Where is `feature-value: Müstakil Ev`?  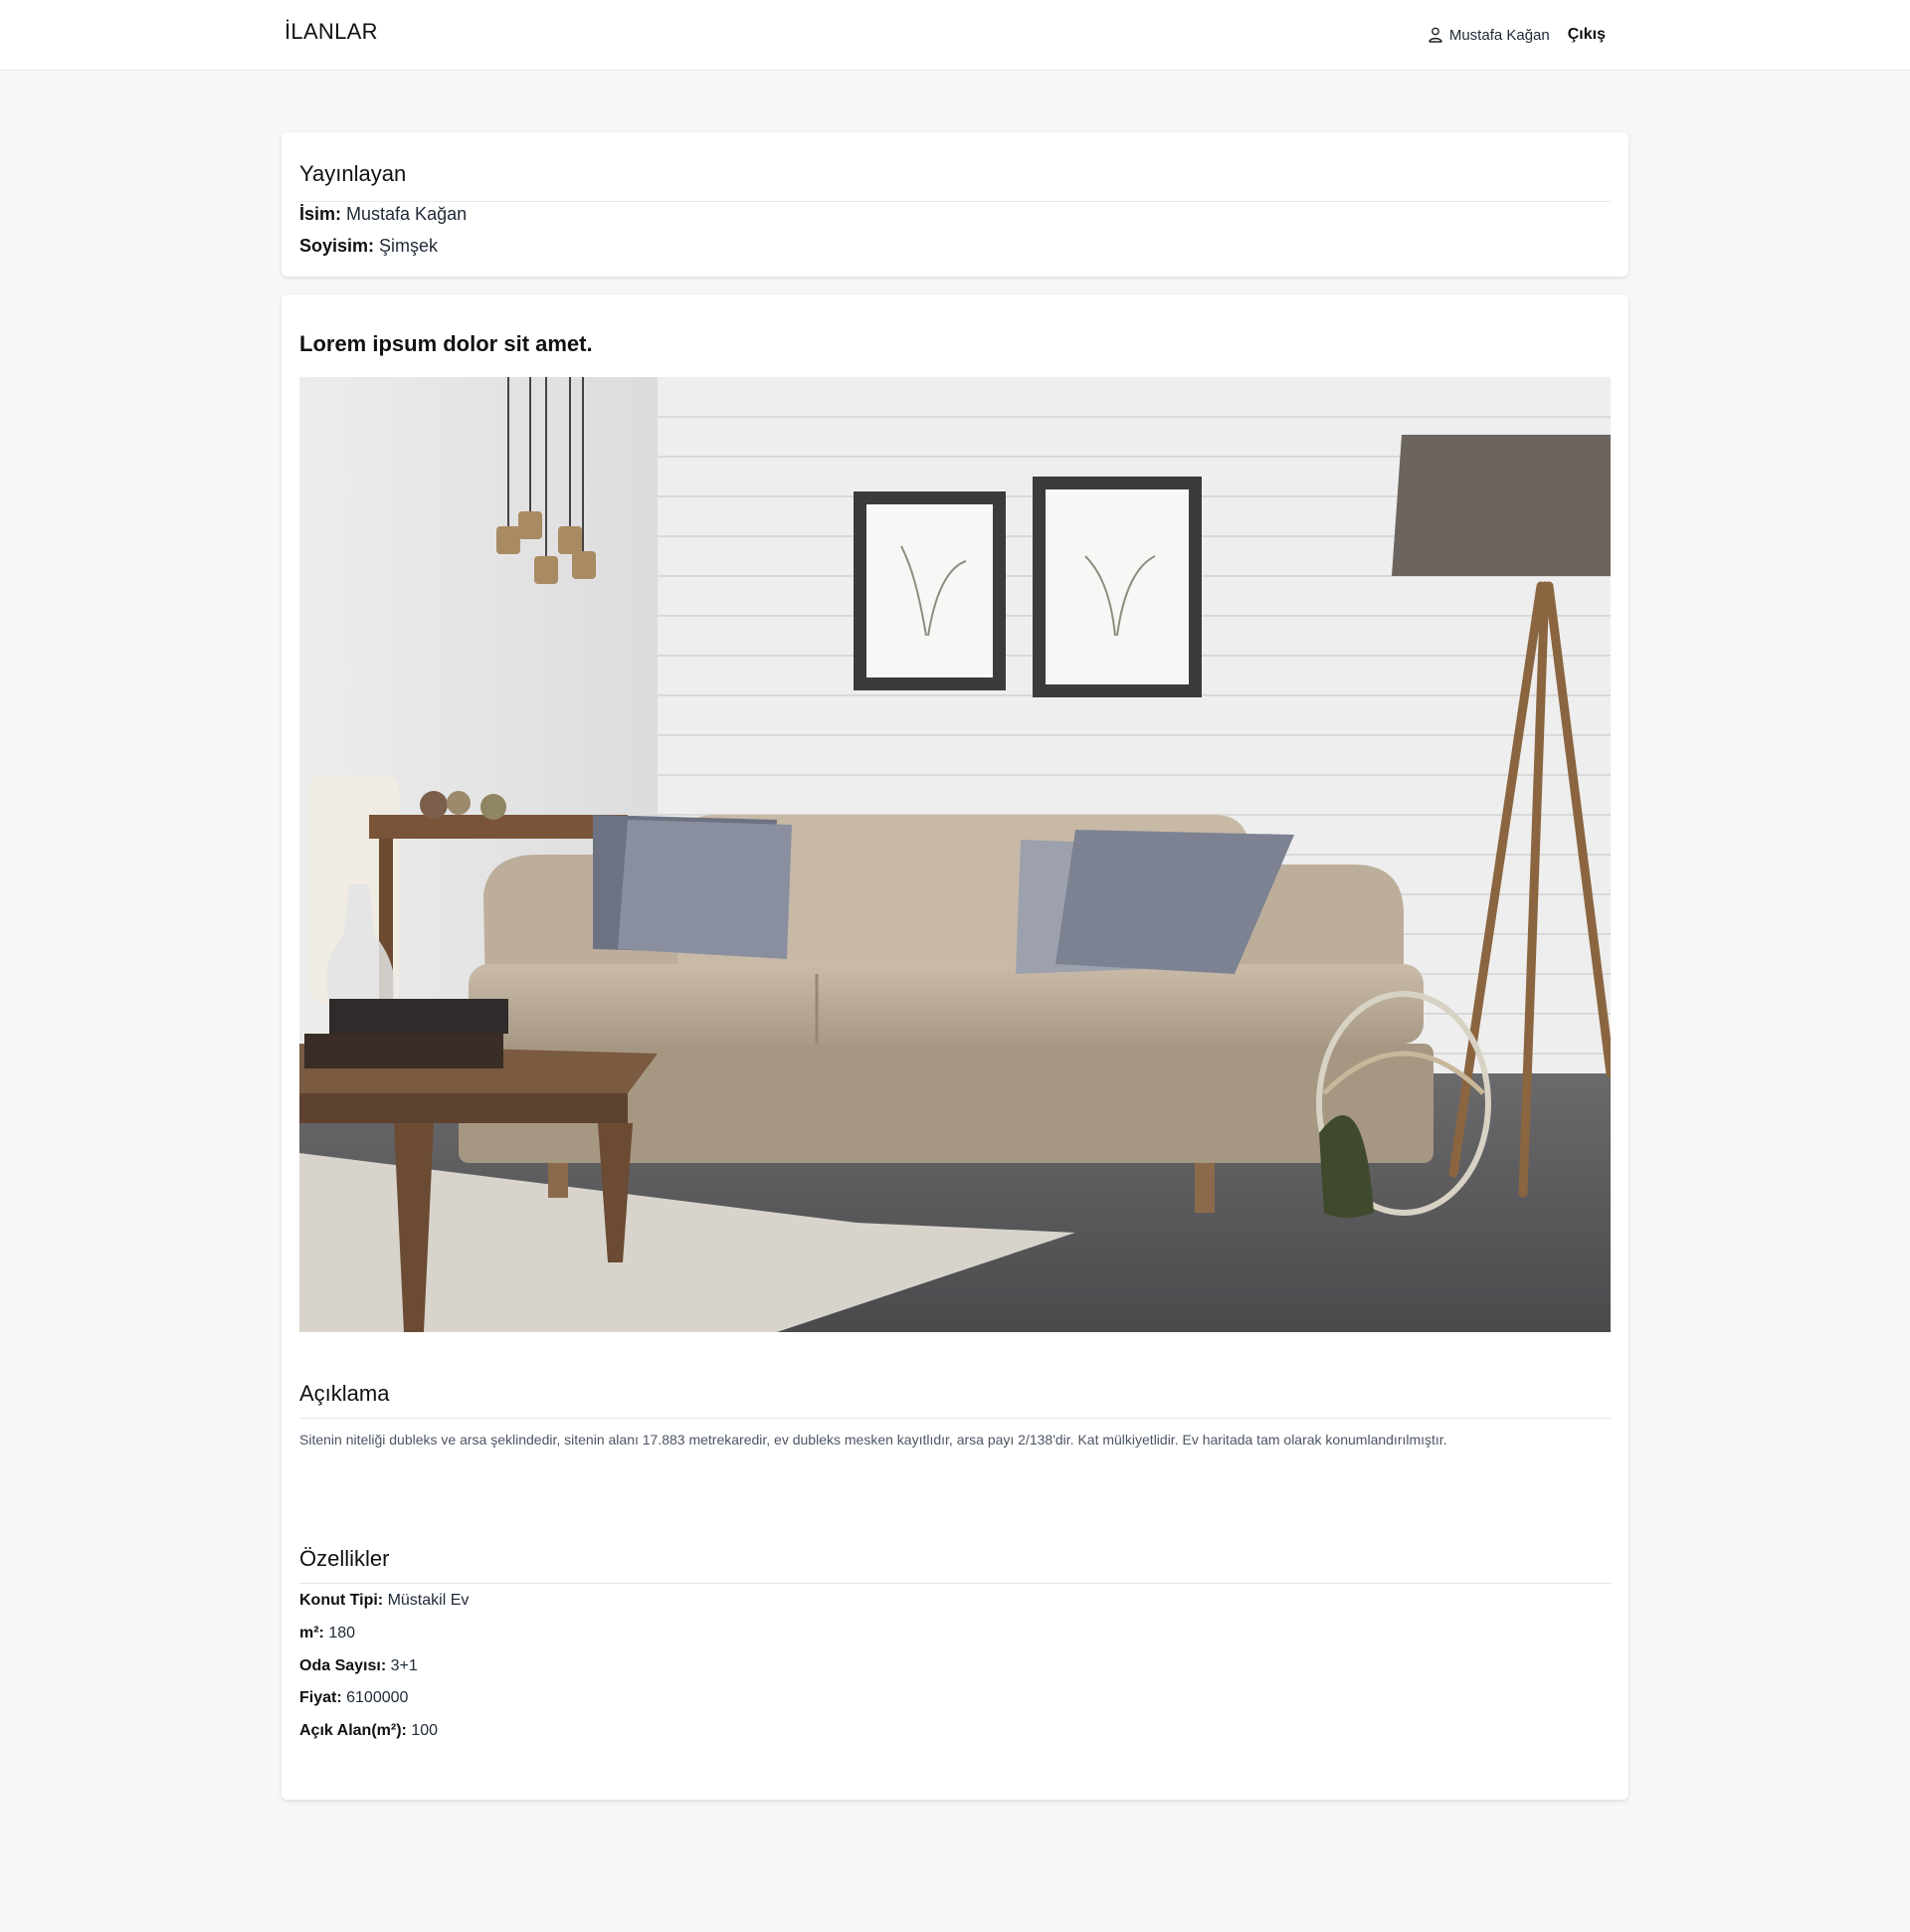
feature-value: Müstakil Ev is located at coordinates (428, 1600).